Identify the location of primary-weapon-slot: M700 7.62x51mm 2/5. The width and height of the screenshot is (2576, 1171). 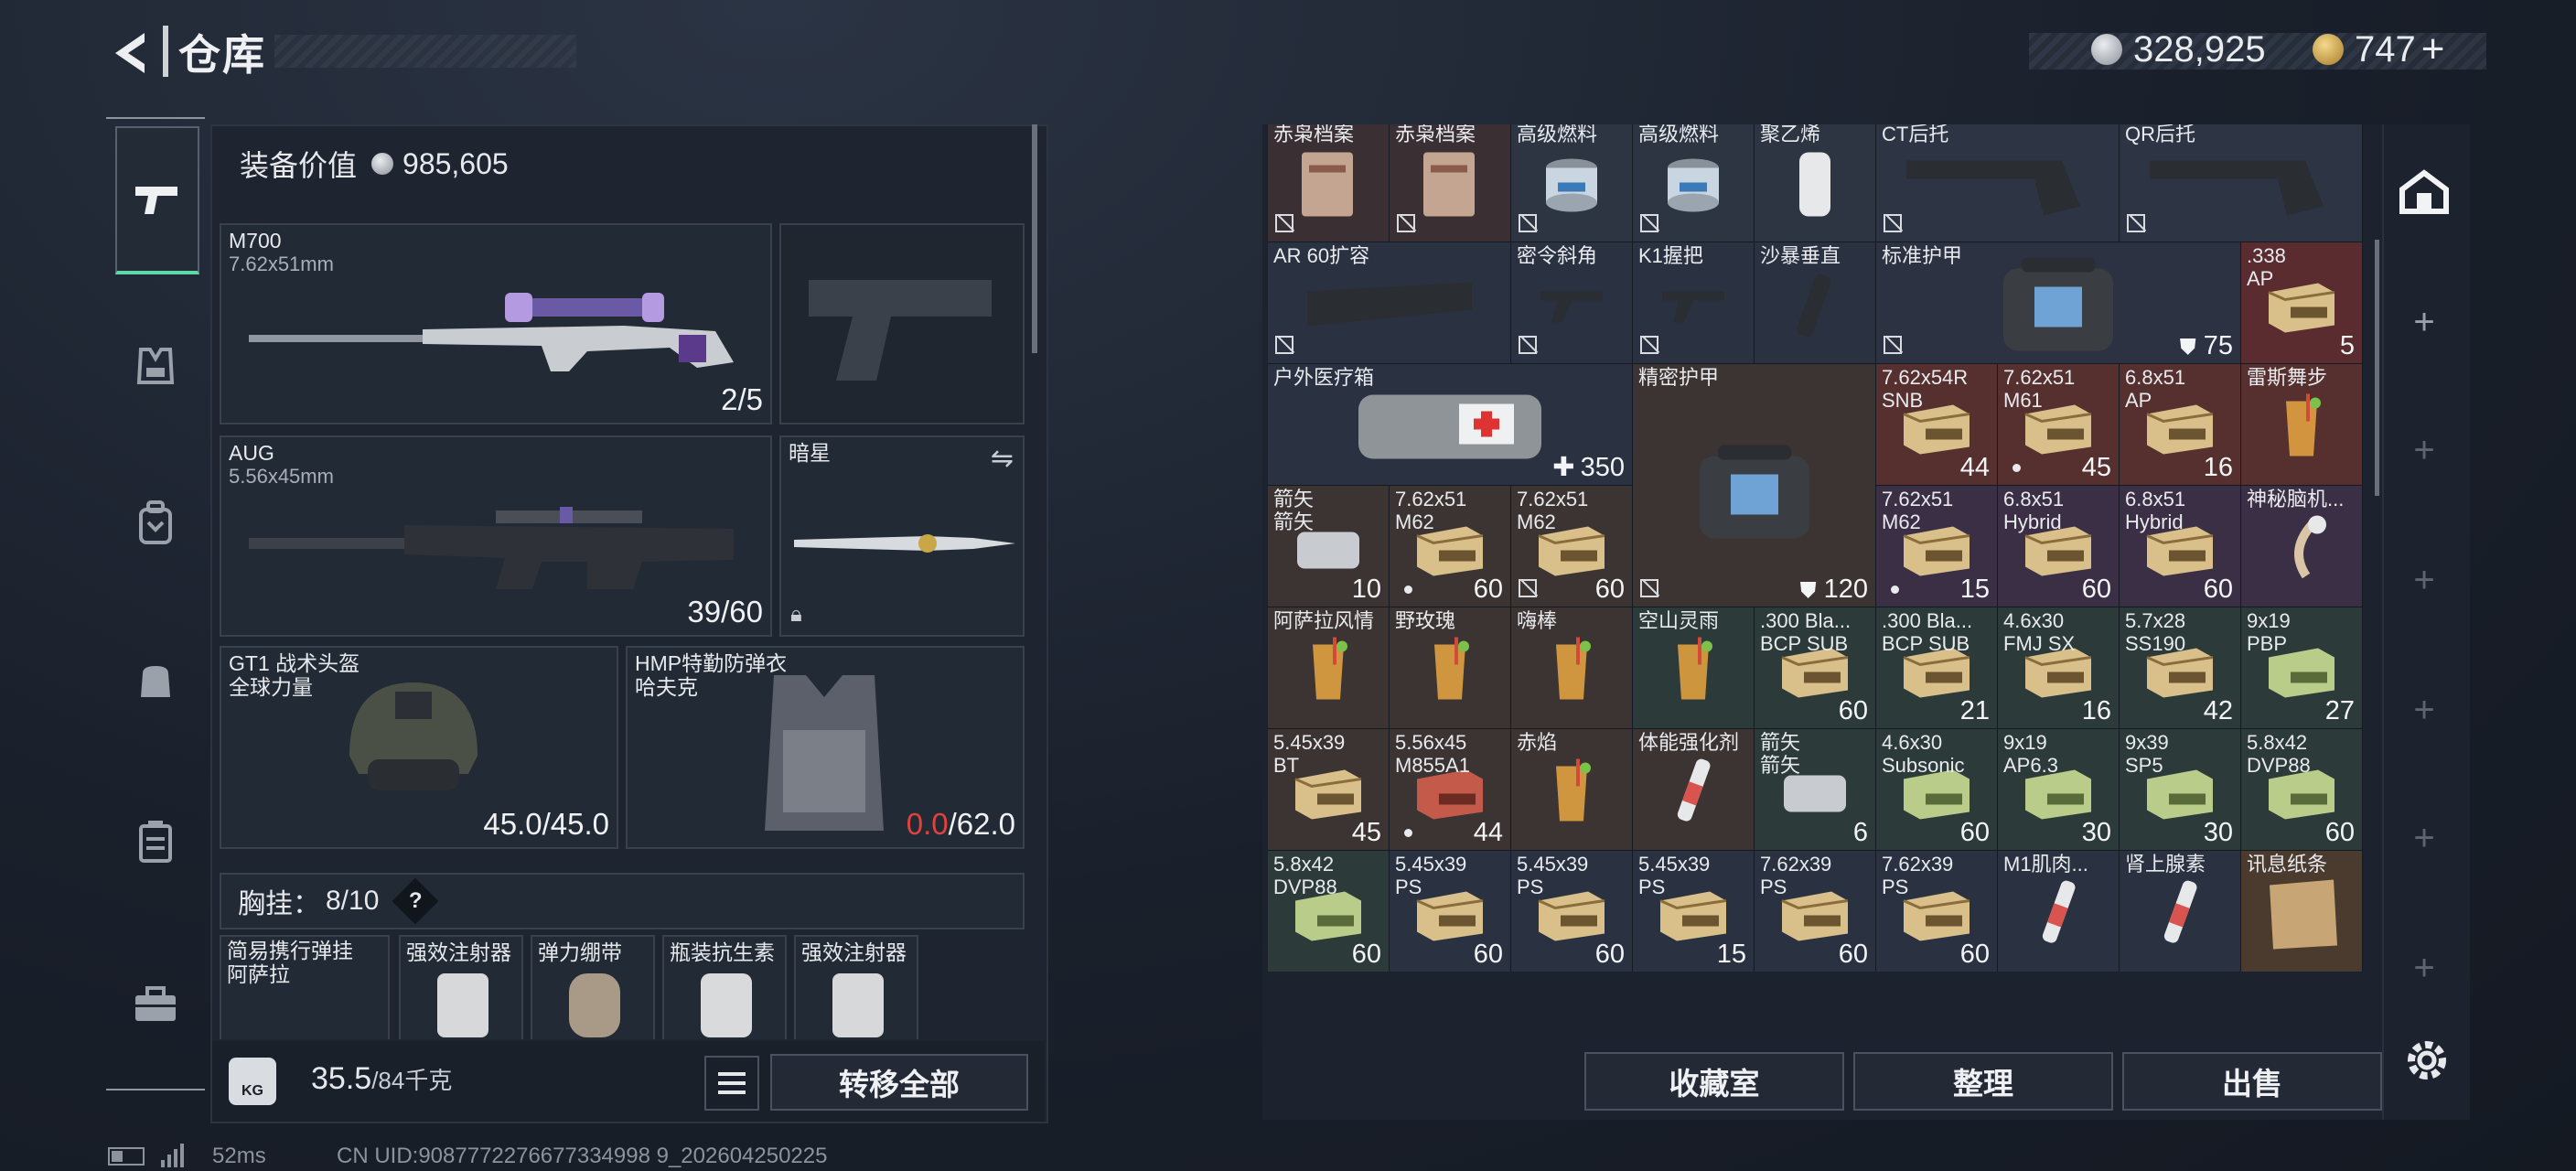
(496, 323).